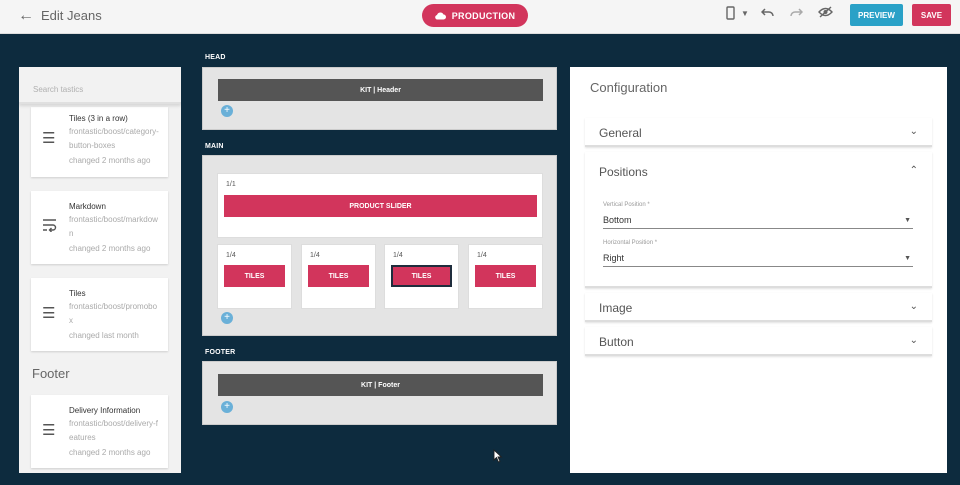 This screenshot has width=960, height=485. Describe the element at coordinates (51, 373) in the screenshot. I see `footer-section-heading: Footer` at that location.